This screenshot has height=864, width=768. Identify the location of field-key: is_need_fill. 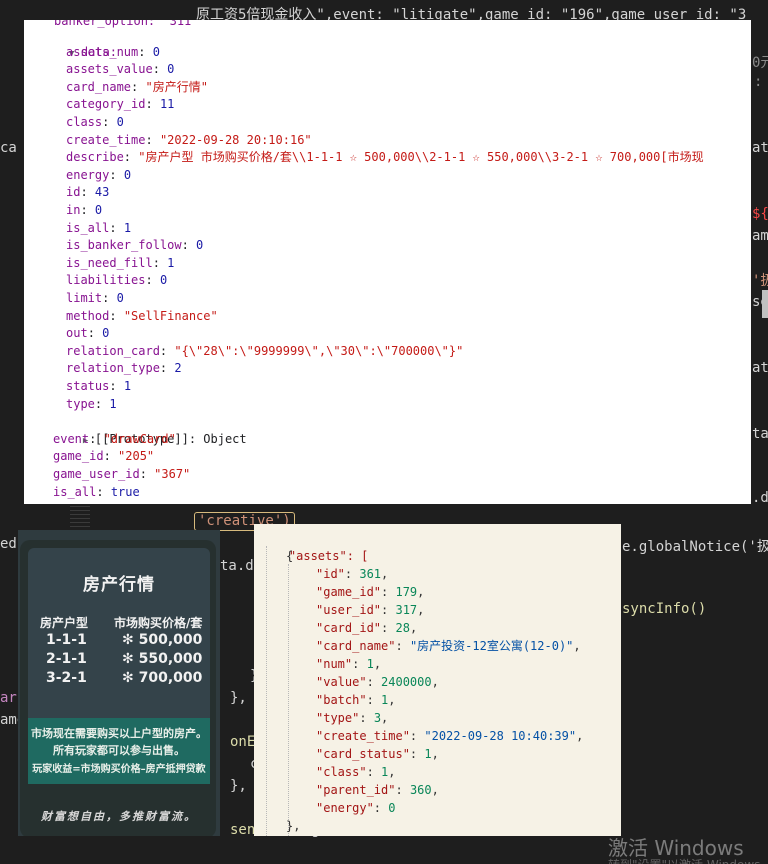
(109, 262).